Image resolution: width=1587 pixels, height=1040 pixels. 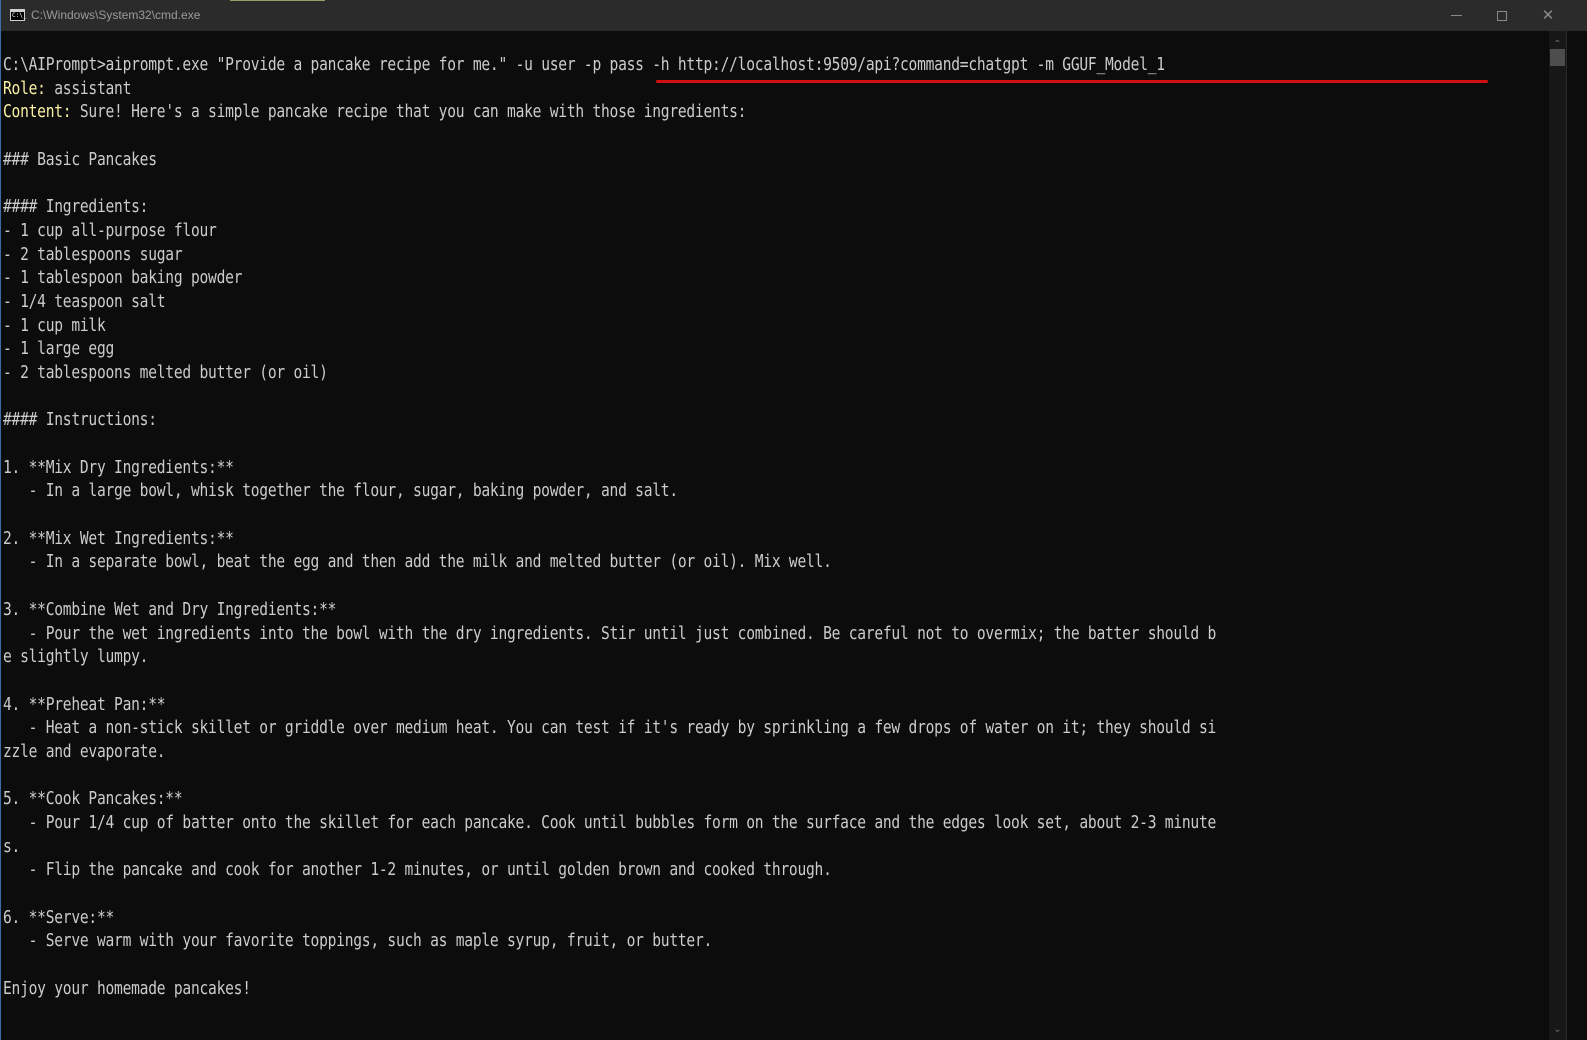 What do you see at coordinates (1072, 81) in the screenshot?
I see `red-underline-annotation` at bounding box center [1072, 81].